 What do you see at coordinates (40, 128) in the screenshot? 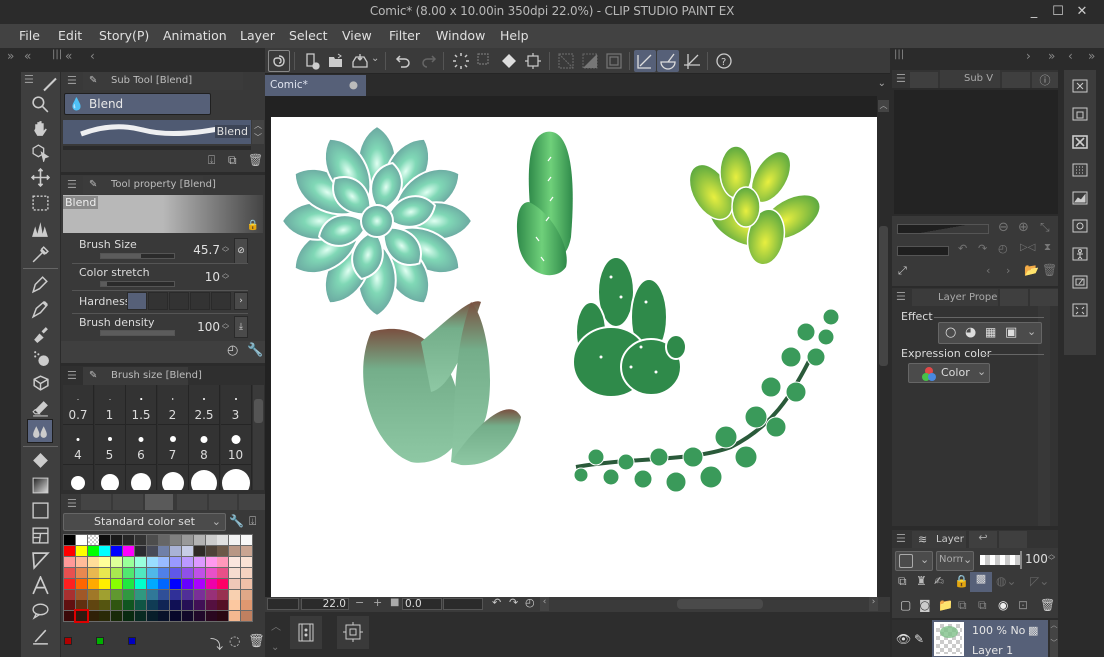
I see `hand-icon` at bounding box center [40, 128].